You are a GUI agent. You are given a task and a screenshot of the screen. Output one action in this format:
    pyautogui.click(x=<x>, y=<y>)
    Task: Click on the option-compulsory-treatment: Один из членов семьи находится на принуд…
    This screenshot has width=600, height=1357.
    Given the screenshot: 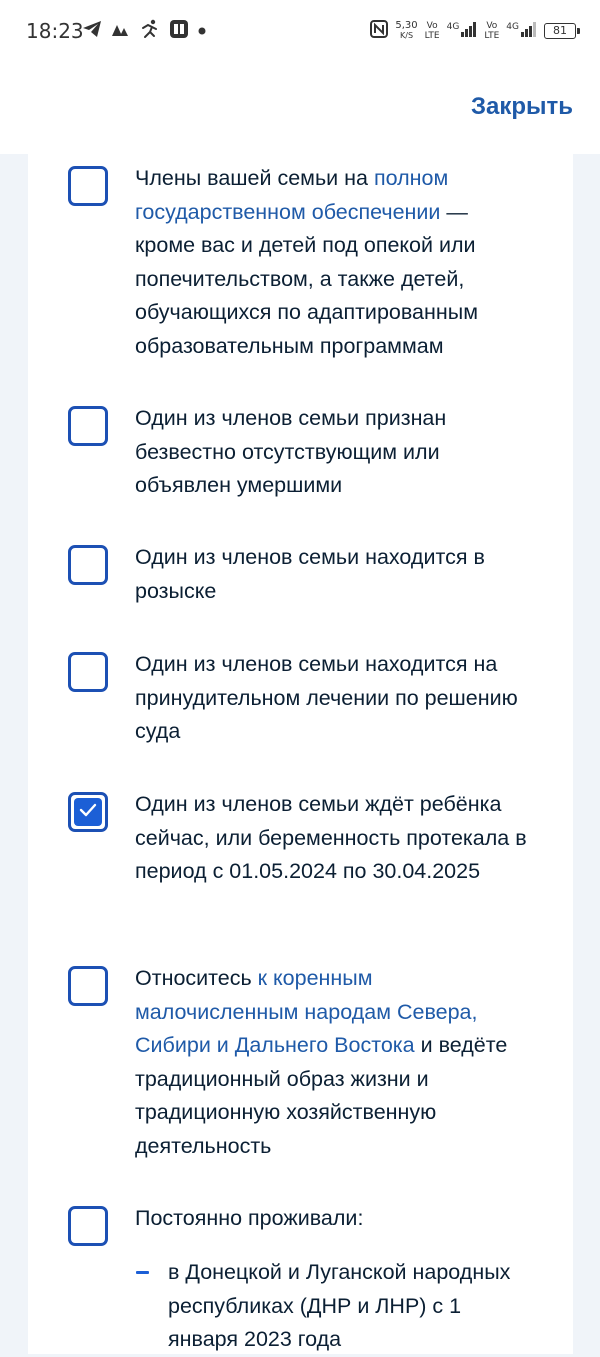 What is the action you would take?
    pyautogui.click(x=300, y=700)
    